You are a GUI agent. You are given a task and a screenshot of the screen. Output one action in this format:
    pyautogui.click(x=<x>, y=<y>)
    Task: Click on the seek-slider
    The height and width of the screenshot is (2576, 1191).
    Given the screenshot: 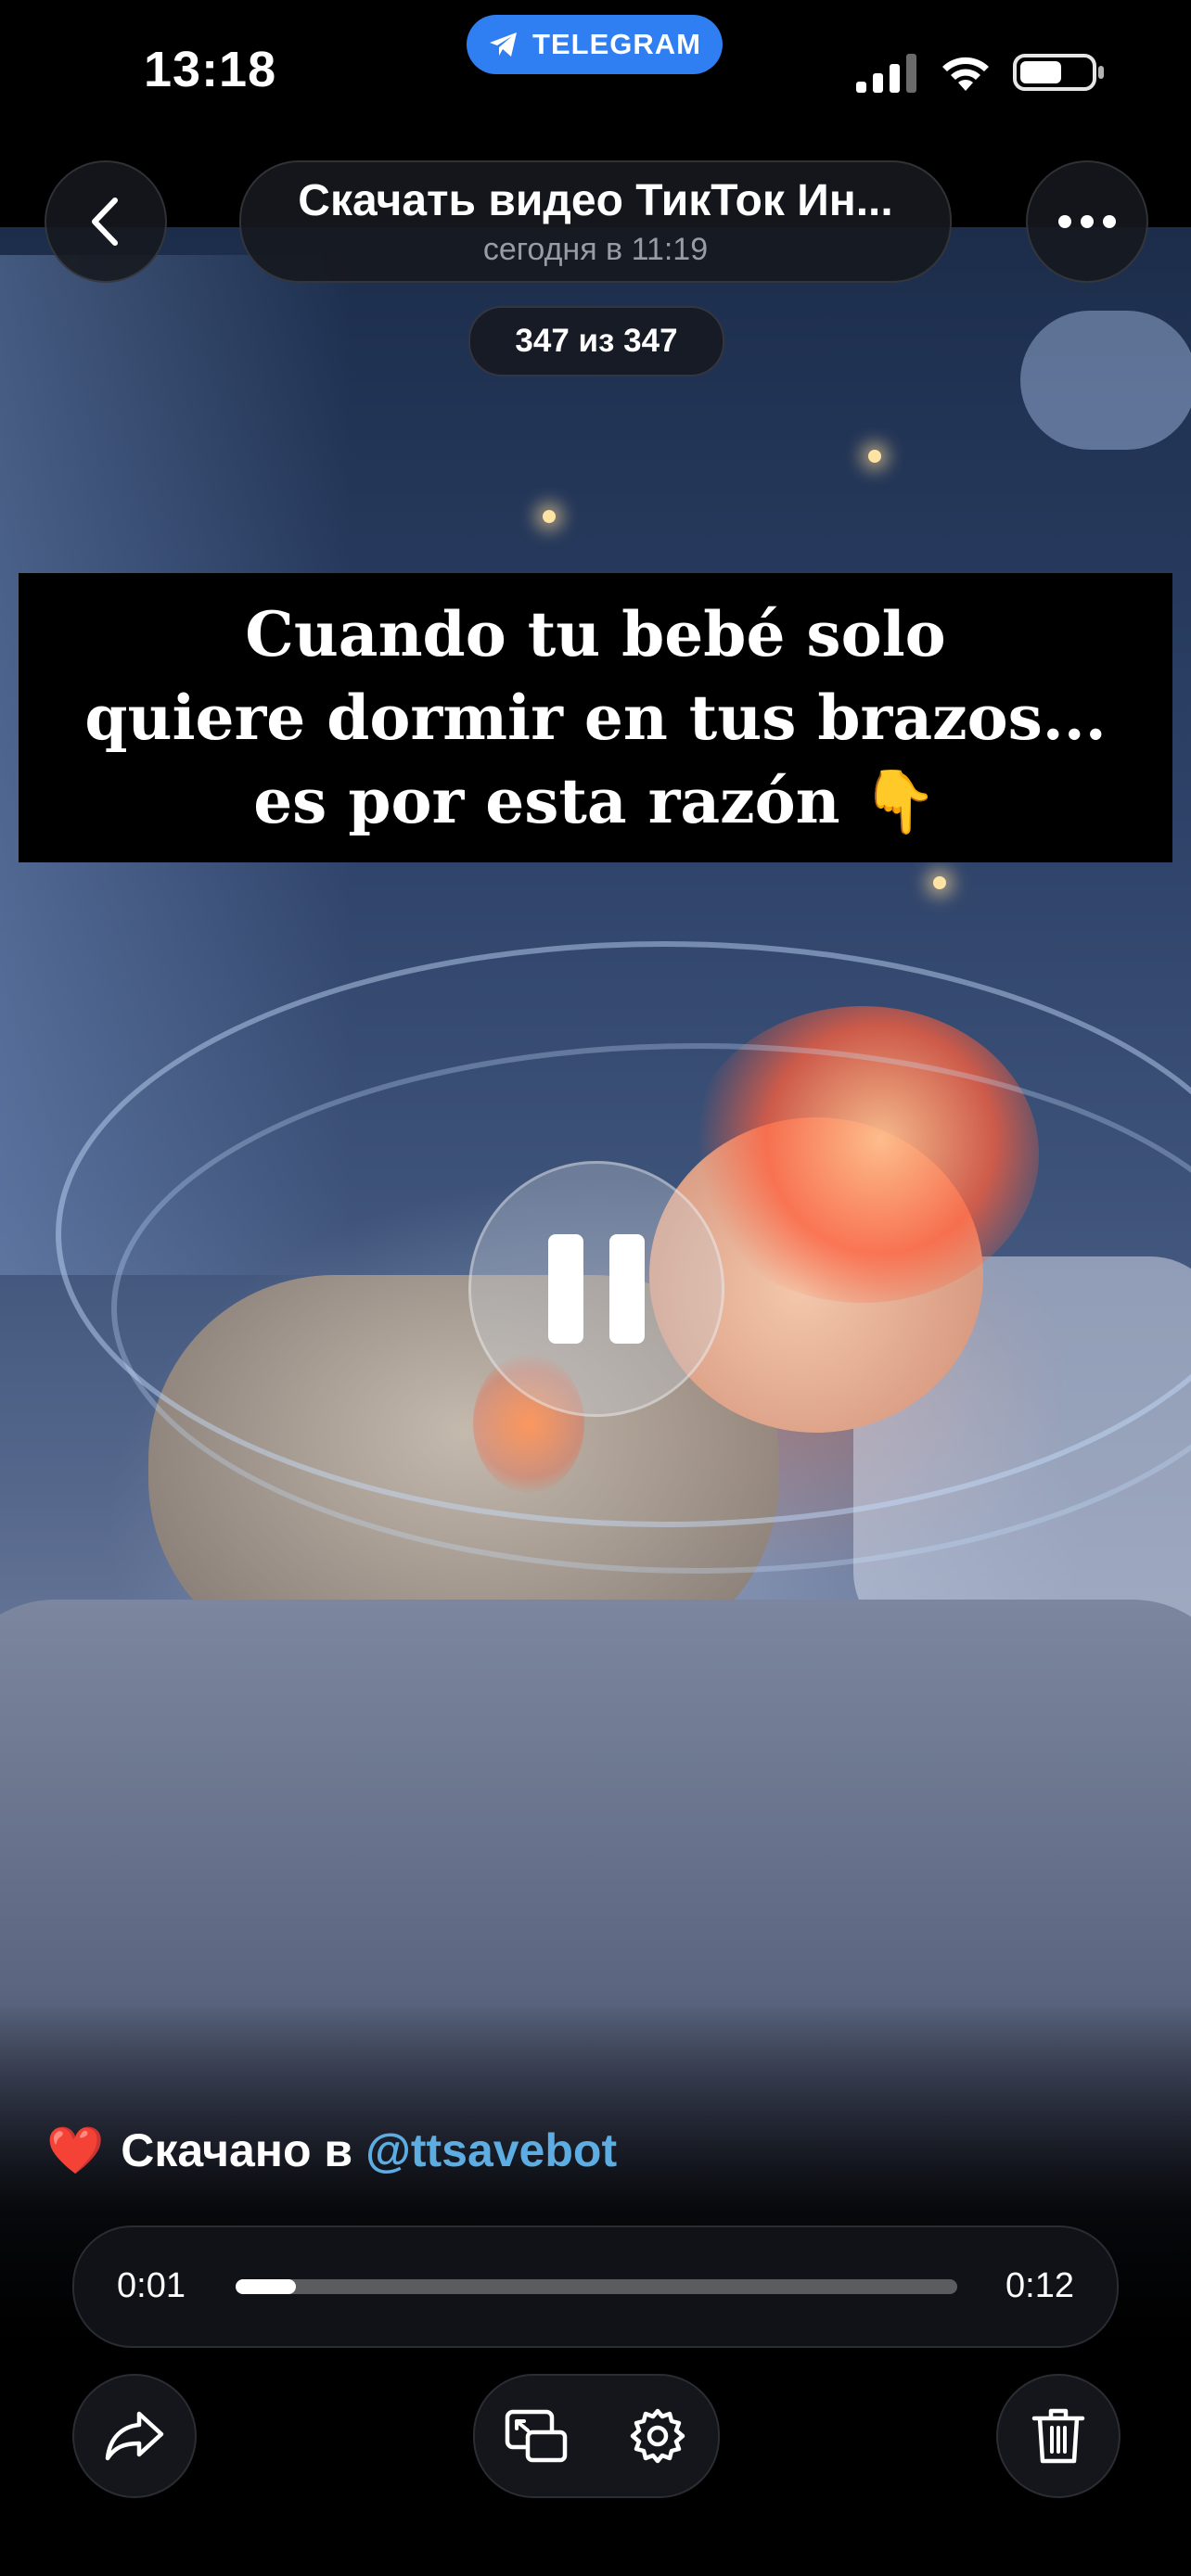 What is the action you would take?
    pyautogui.click(x=597, y=2286)
    